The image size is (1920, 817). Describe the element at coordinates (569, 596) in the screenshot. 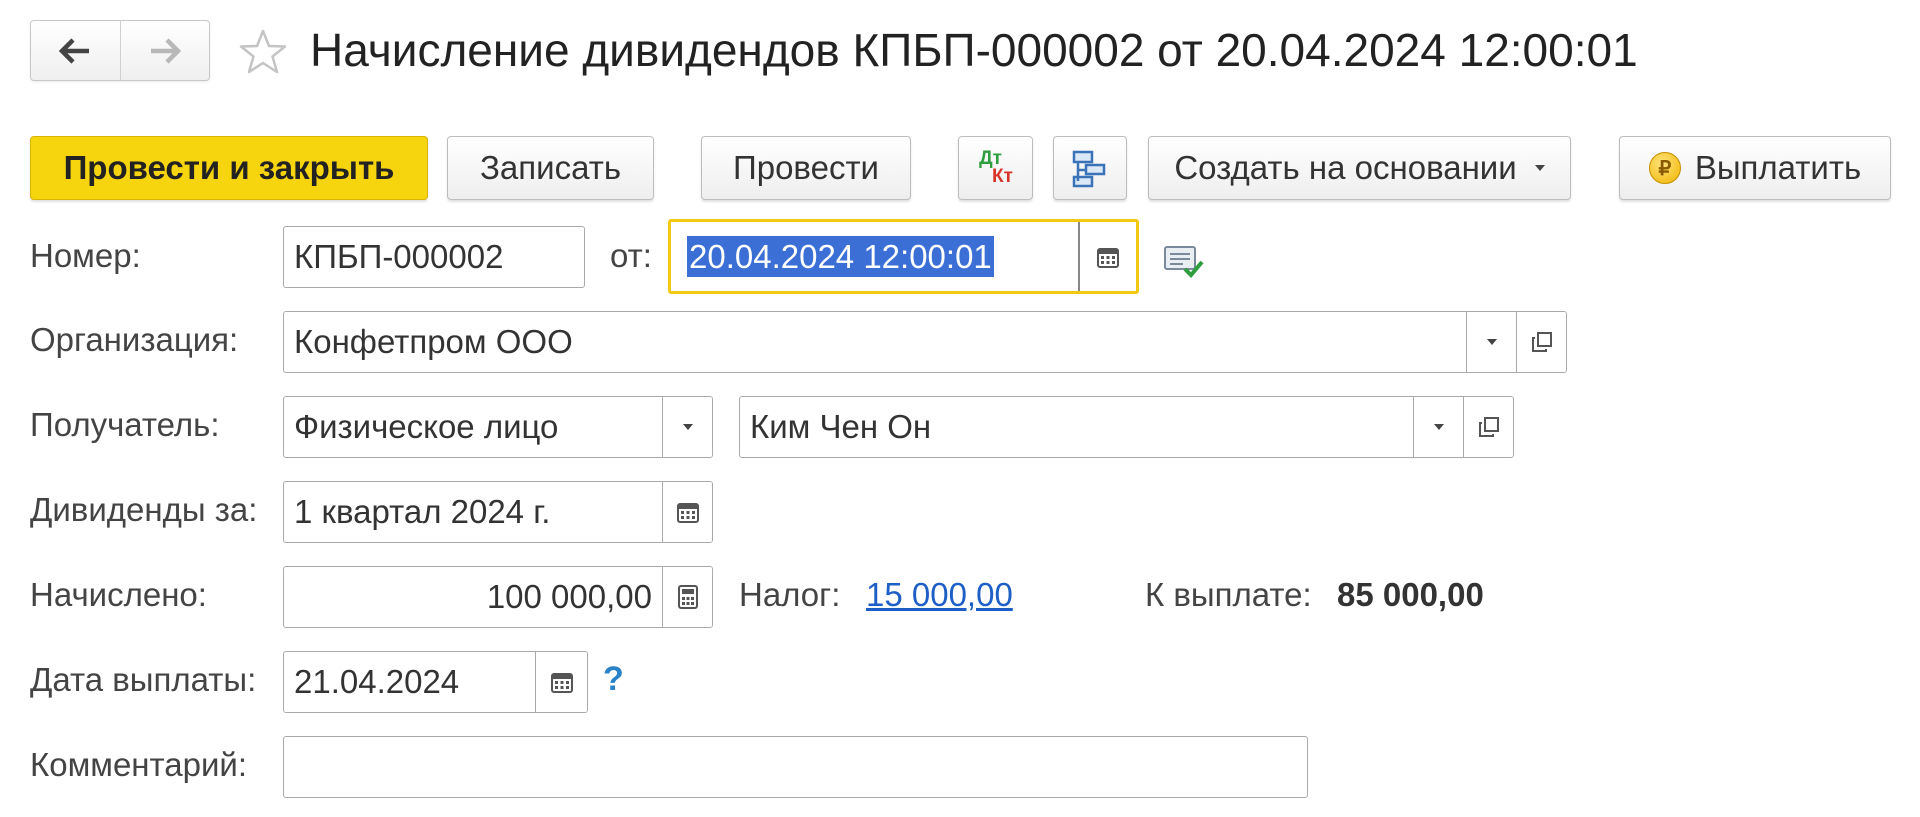

I see `accrued-value: 100 000,00` at that location.